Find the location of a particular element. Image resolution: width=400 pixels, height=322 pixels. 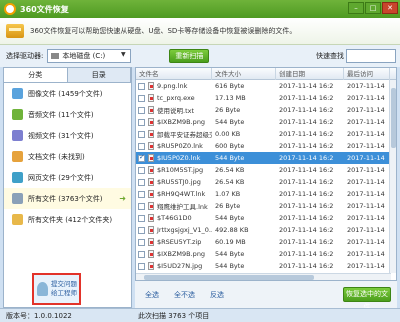

file-name: $RSEU5YT.zip is located at coordinates (179, 242).